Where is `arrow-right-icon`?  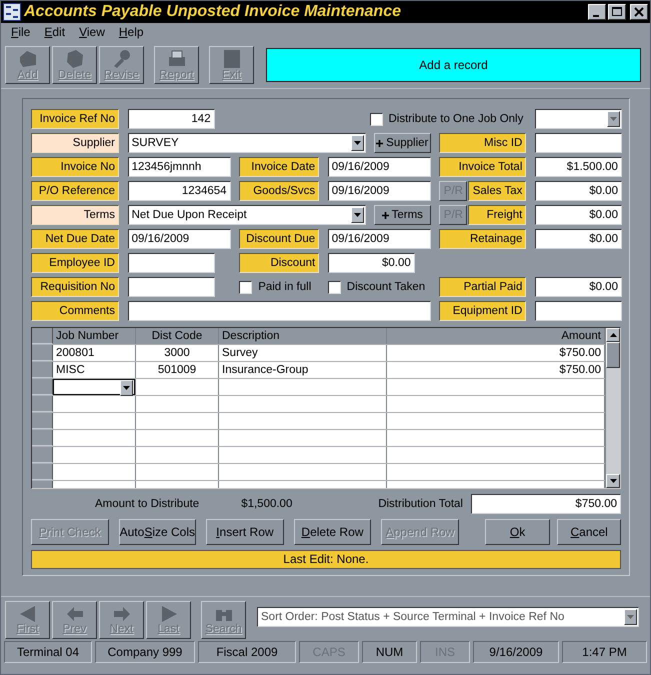
arrow-right-icon is located at coordinates (122, 614).